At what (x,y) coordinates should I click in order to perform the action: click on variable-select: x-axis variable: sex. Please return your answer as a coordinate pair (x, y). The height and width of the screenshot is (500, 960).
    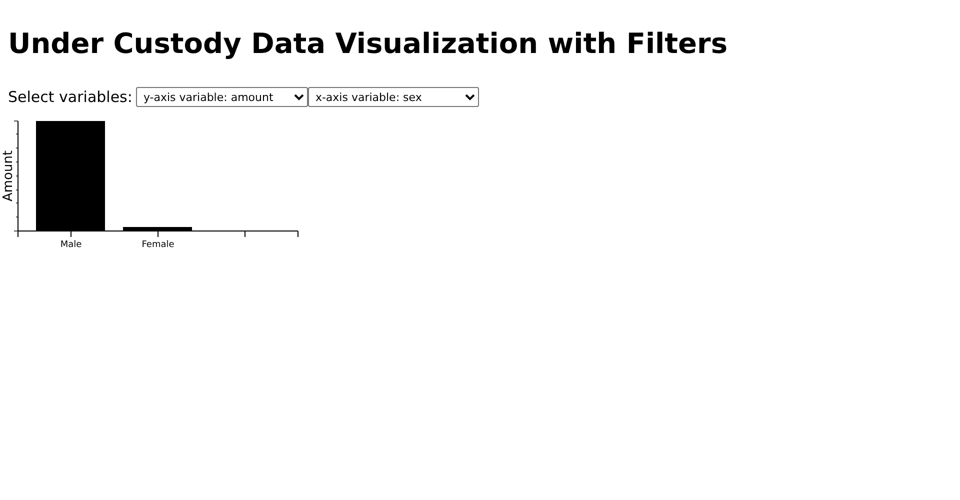
    Looking at the image, I should click on (394, 97).